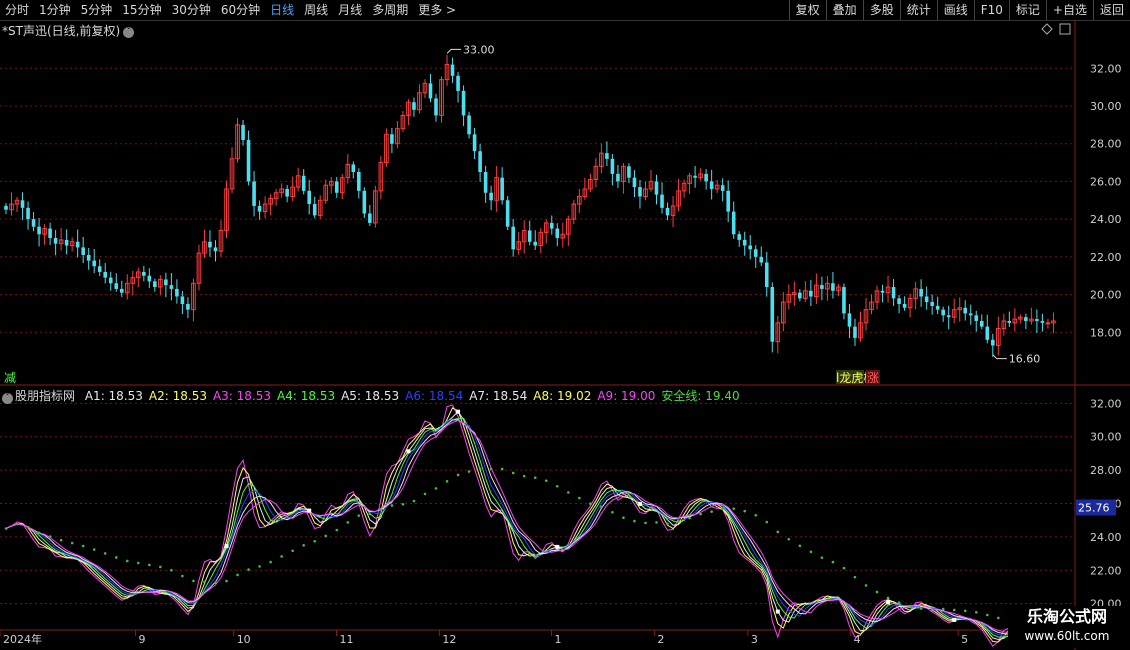 The width and height of the screenshot is (1130, 650). What do you see at coordinates (562, 396) in the screenshot?
I see `indicator-value-7: A8: 19.02` at bounding box center [562, 396].